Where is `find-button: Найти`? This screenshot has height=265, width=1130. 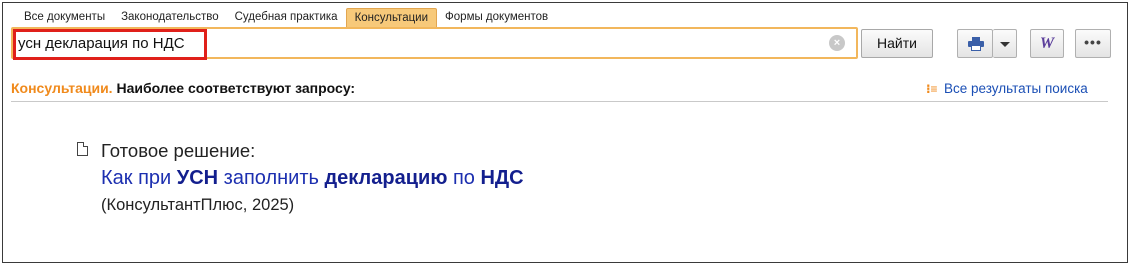
find-button: Найти is located at coordinates (897, 43).